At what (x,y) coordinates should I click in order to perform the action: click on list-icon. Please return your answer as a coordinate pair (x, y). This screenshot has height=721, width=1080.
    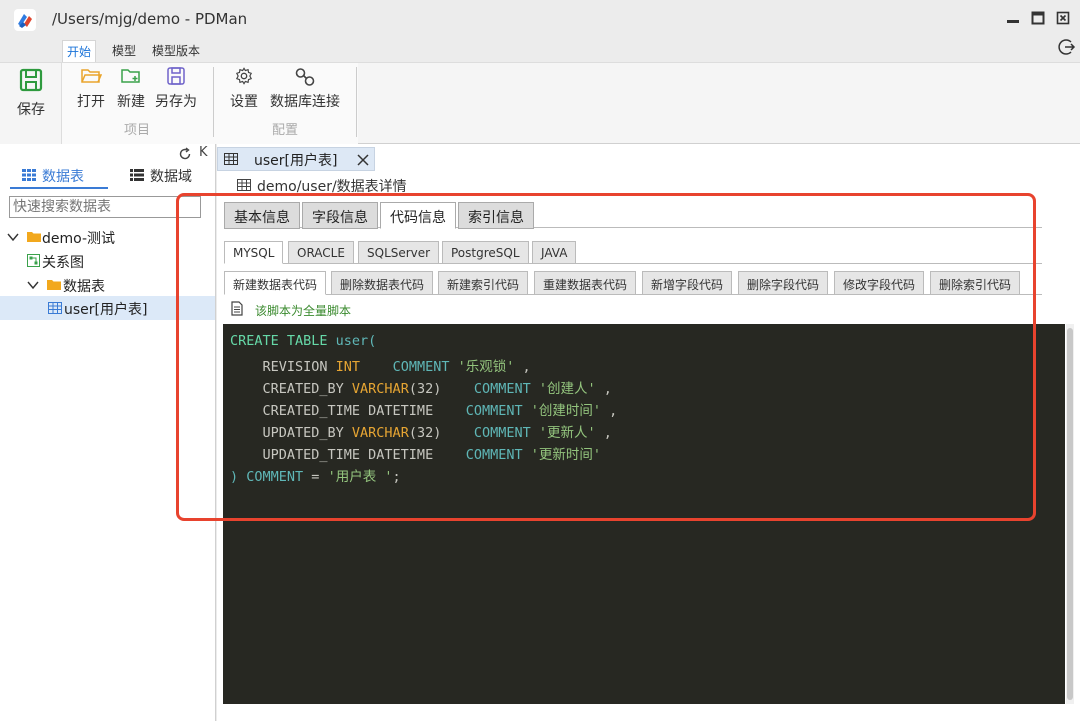
    Looking at the image, I should click on (137, 175).